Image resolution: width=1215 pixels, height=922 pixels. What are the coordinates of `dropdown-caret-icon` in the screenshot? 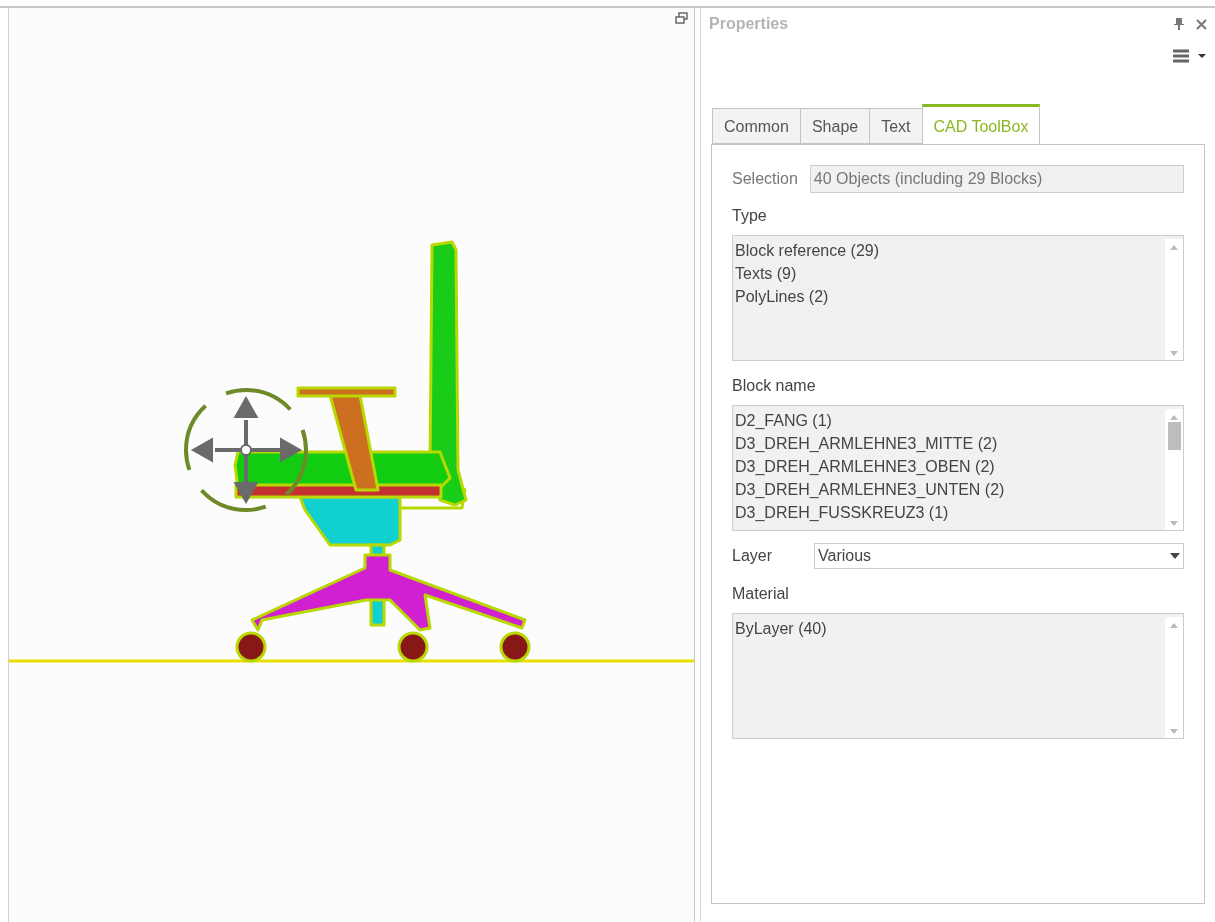 It's located at (1175, 556).